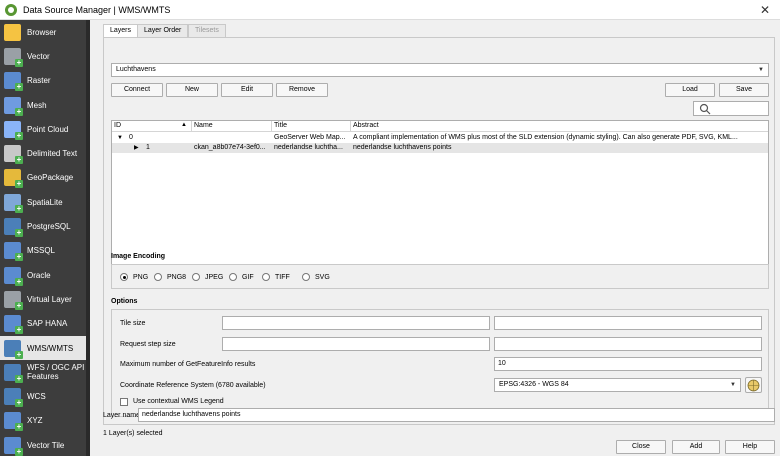 This screenshot has height=456, width=780. Describe the element at coordinates (137, 90) in the screenshot. I see `connect-button: Connect` at that location.